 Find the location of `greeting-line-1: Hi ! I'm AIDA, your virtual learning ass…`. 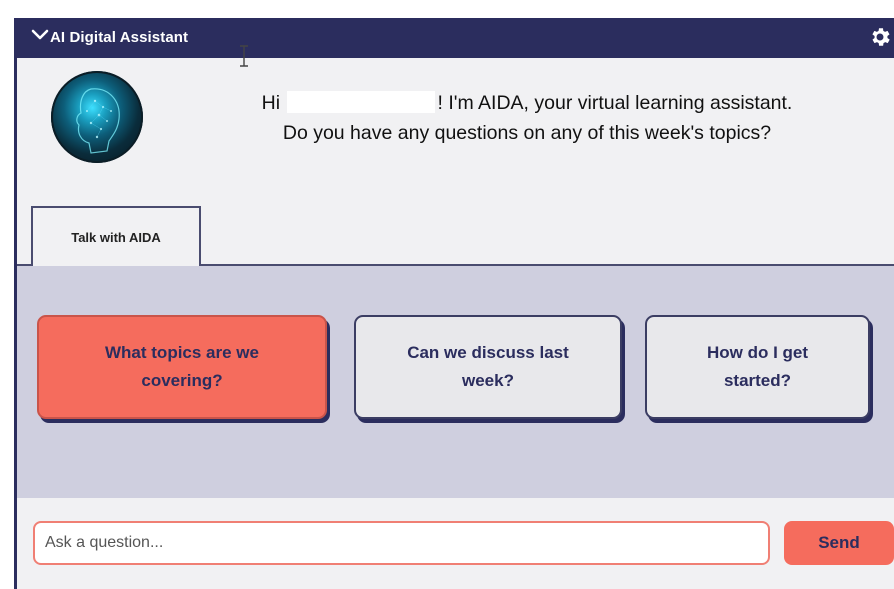

greeting-line-1: Hi ! I'm AIDA, your virtual learning ass… is located at coordinates (527, 103).